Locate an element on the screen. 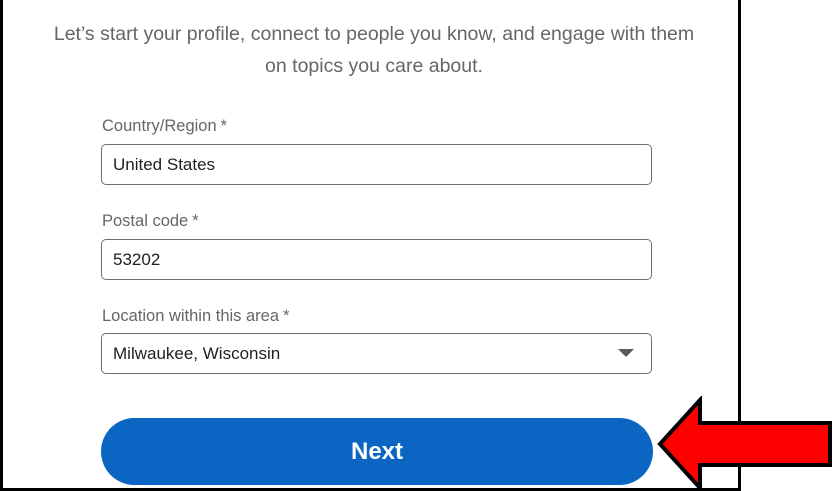 The height and width of the screenshot is (491, 835). red-arrow-icon is located at coordinates (744, 443).